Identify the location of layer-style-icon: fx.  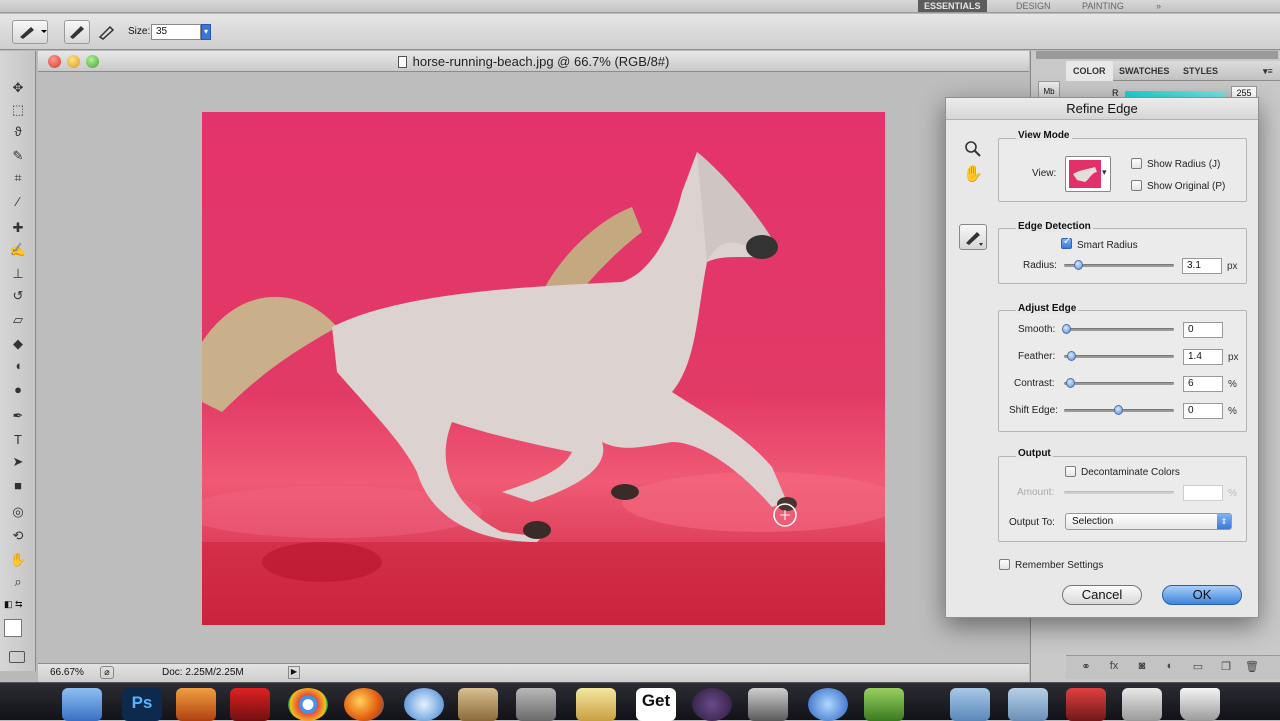
(1114, 667).